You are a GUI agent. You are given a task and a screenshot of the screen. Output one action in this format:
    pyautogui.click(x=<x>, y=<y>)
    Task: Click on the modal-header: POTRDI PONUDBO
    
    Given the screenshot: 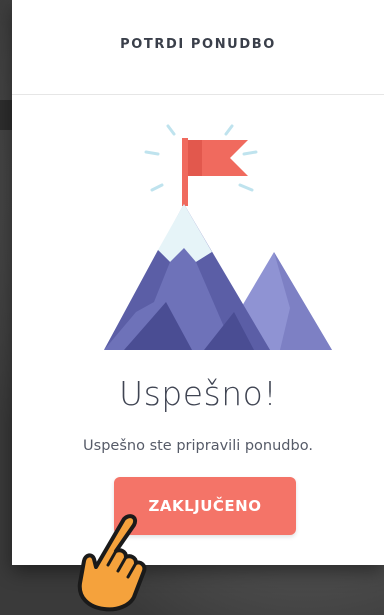 What is the action you would take?
    pyautogui.click(x=198, y=47)
    